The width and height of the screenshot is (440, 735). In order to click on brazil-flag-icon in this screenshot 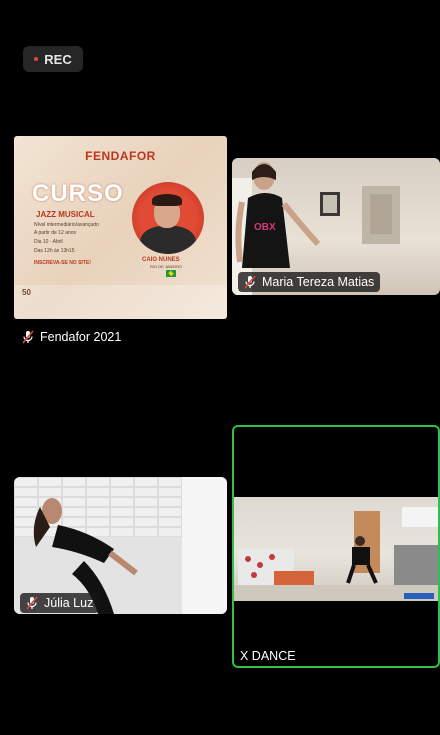, I will do `click(171, 273)`.